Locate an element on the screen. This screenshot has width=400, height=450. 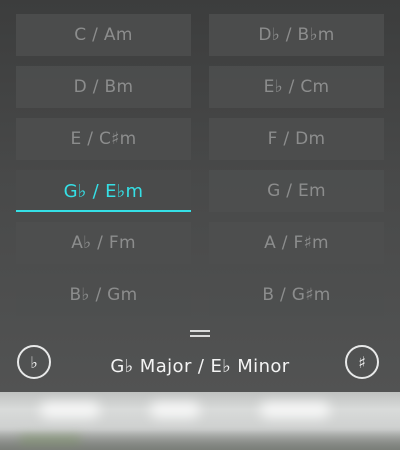
key-button-eb-cm: E♭ / Cm is located at coordinates (296, 87).